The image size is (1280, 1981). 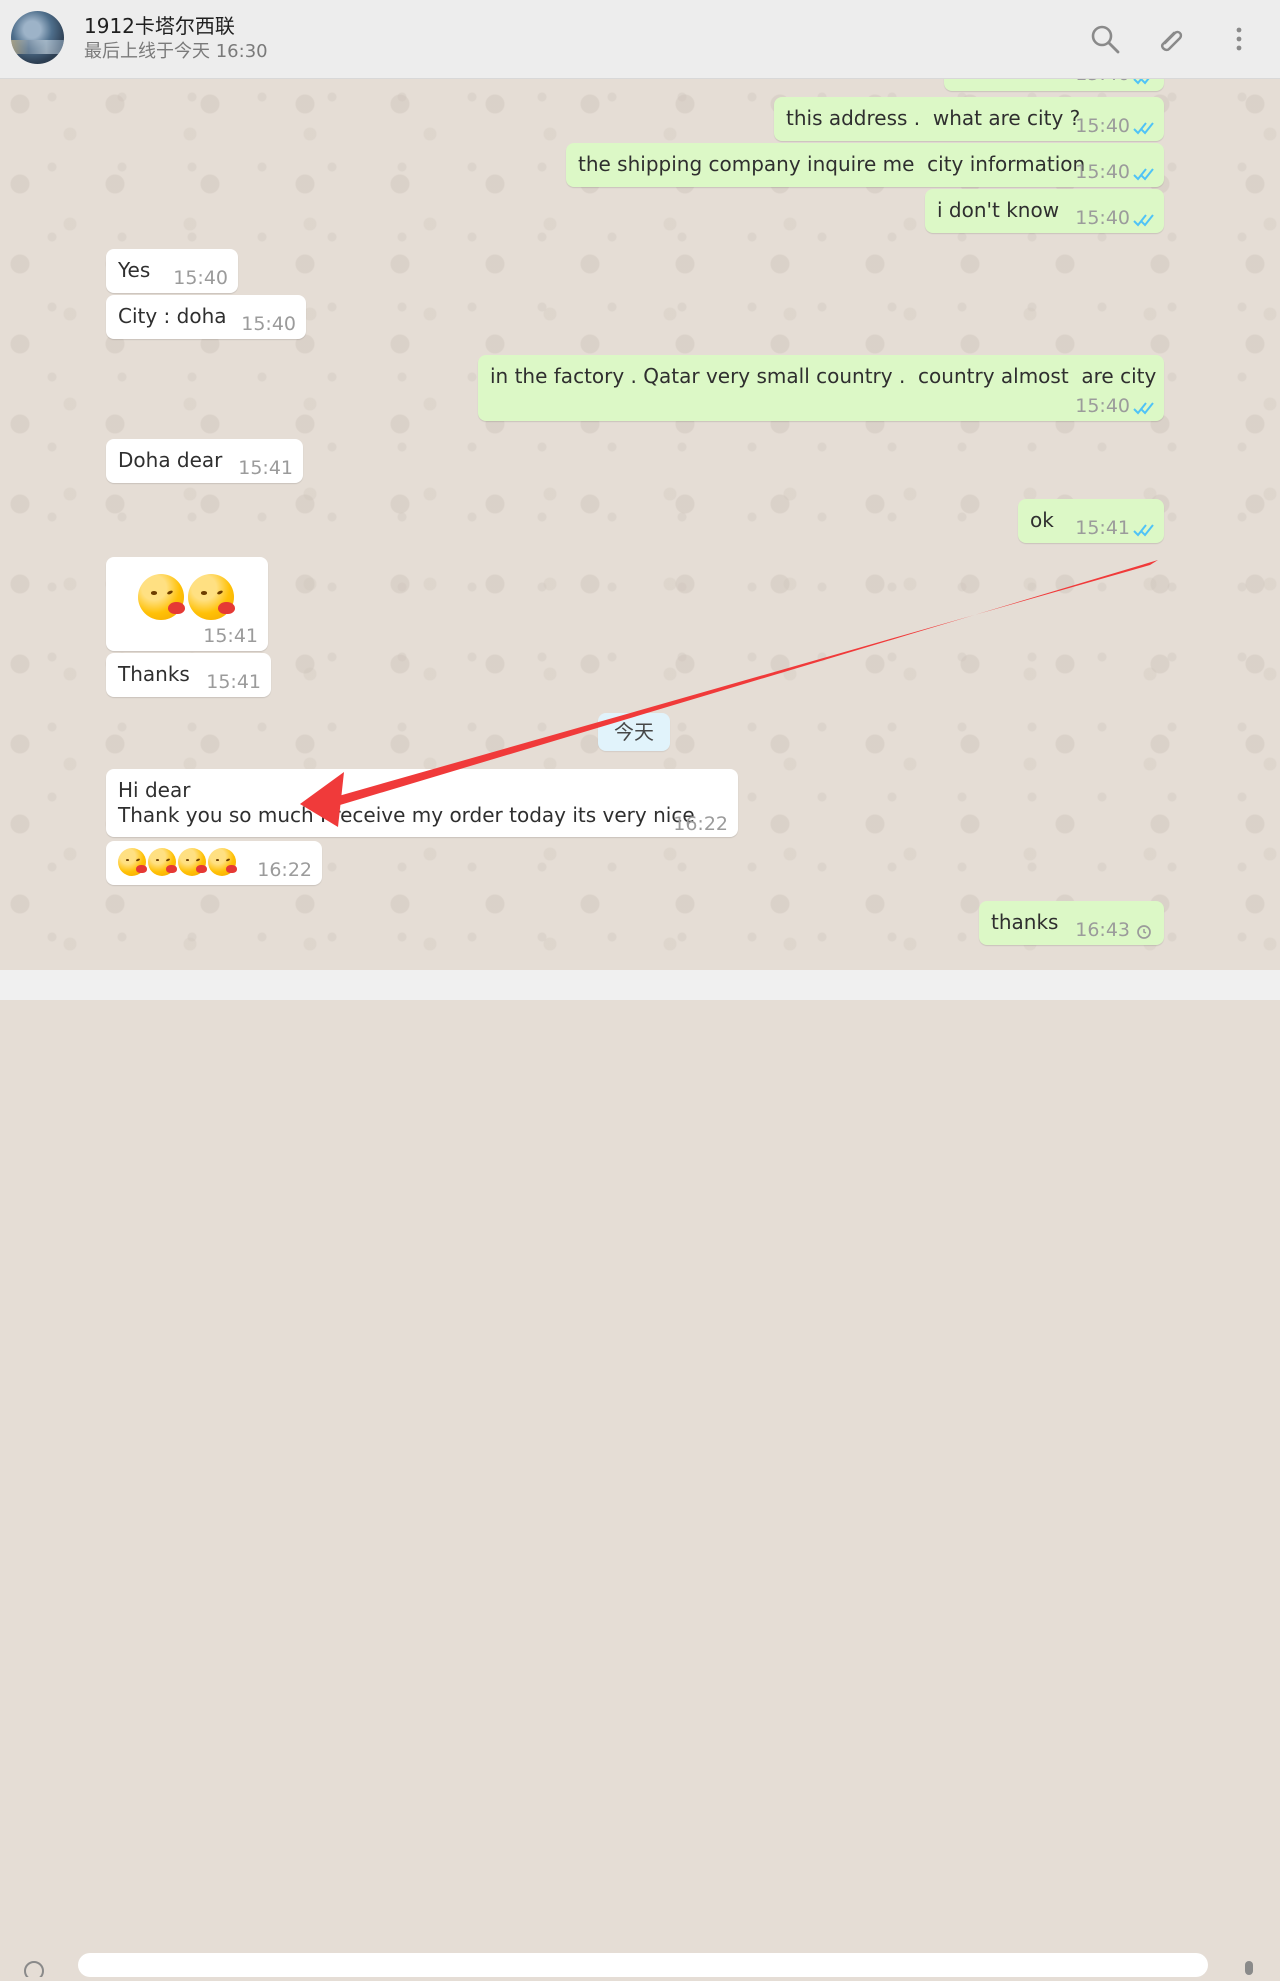 What do you see at coordinates (187, 604) in the screenshot?
I see `emoji-message-bubble: 15:41` at bounding box center [187, 604].